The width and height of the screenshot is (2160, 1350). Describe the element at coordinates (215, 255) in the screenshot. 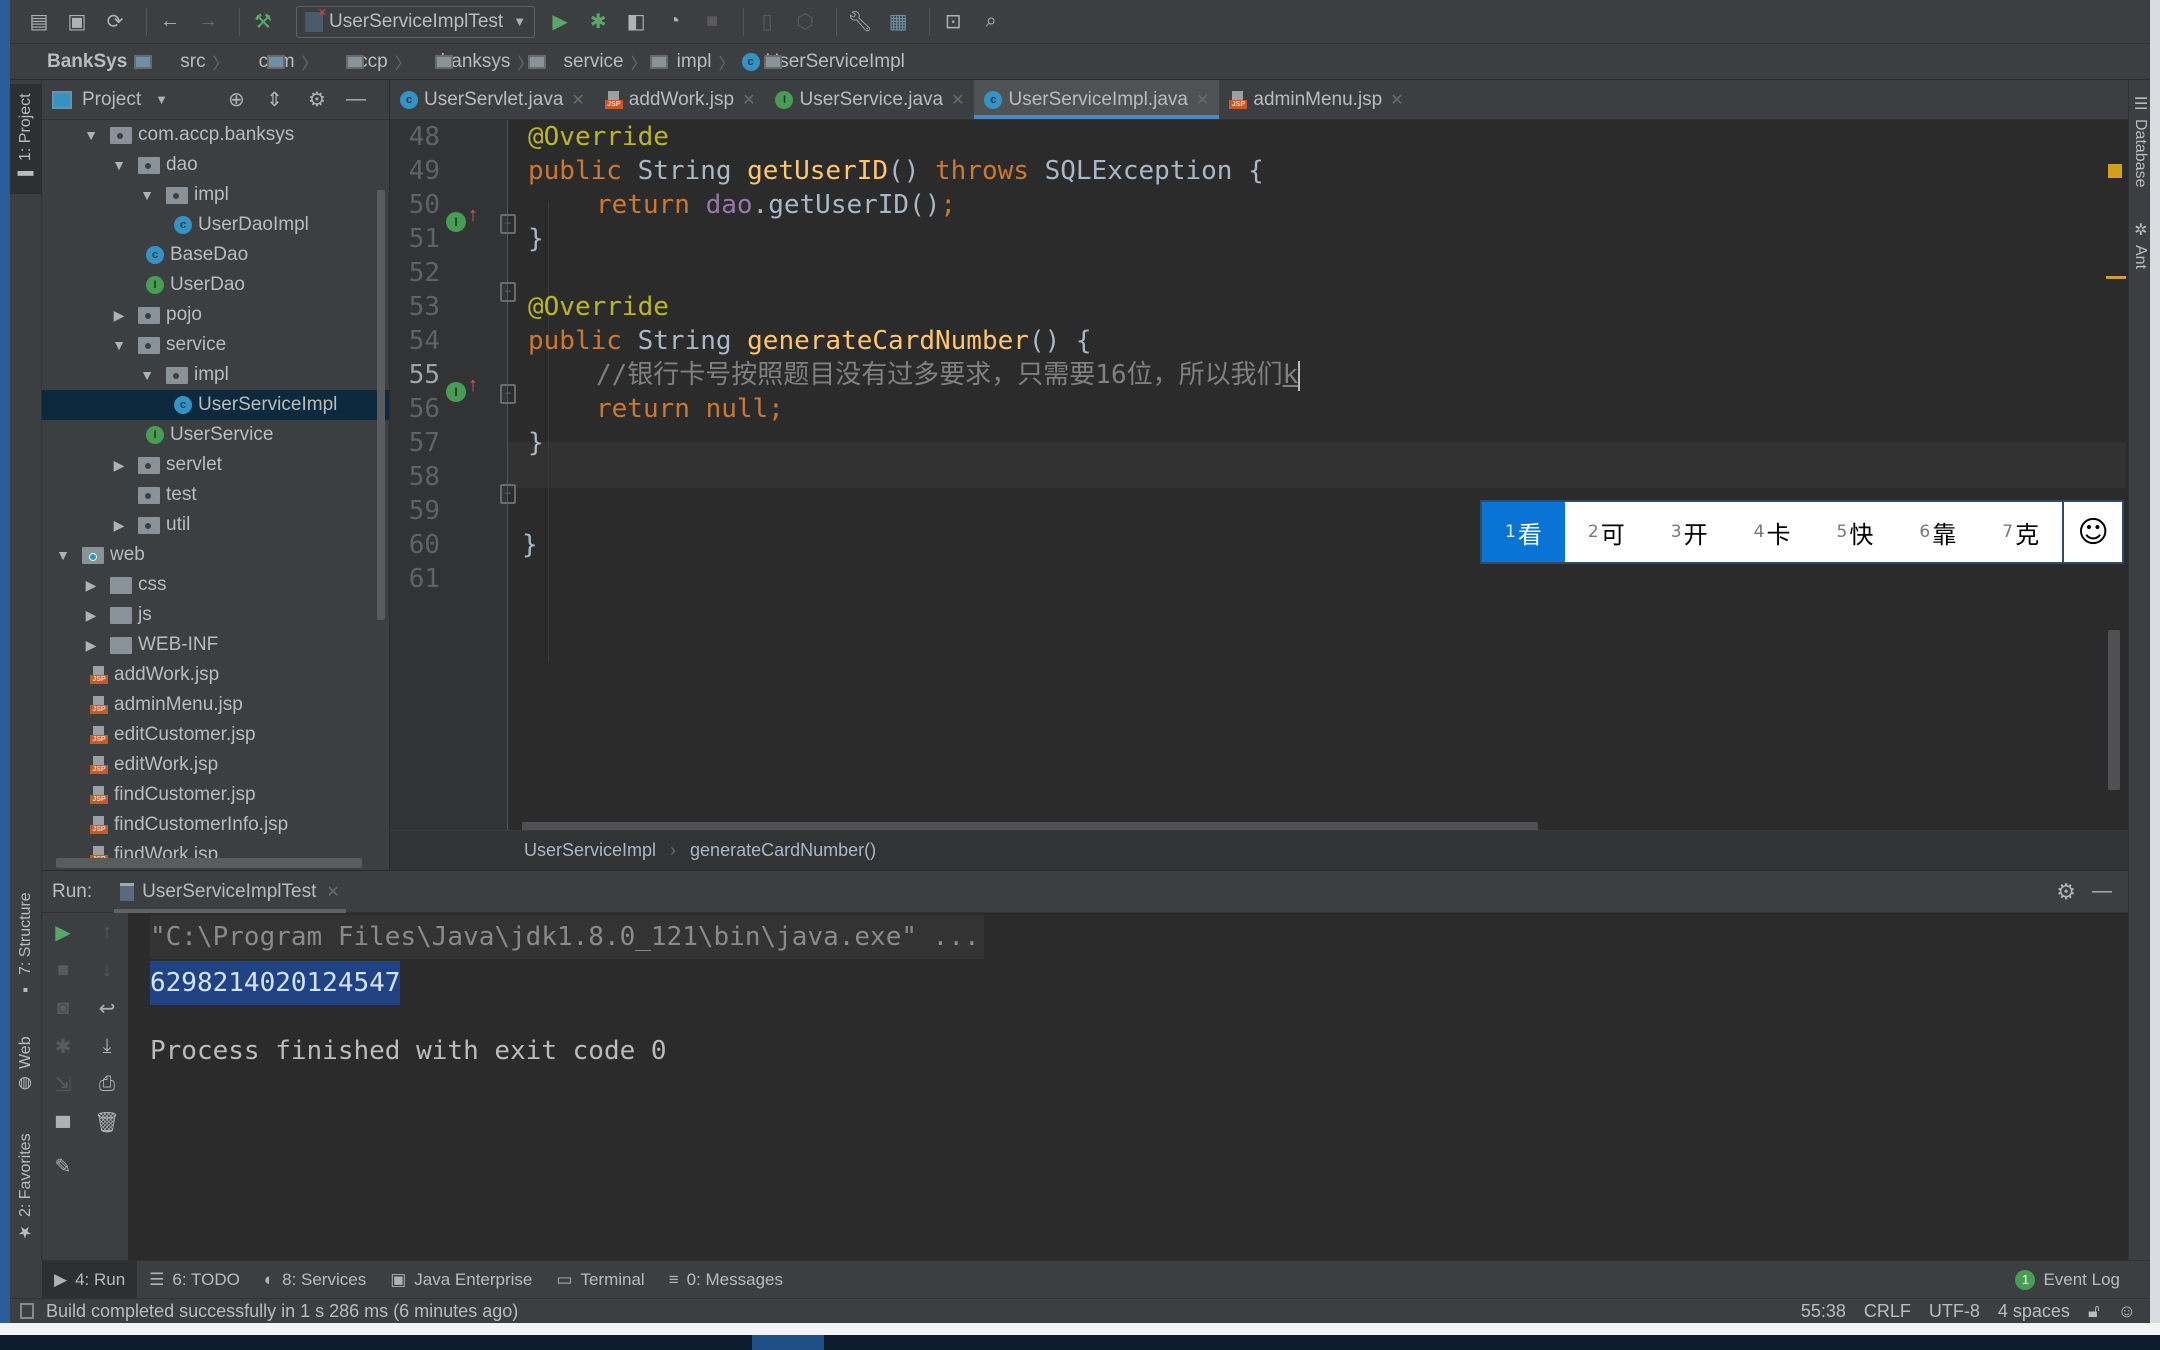

I see `tree-item: c BaseDao` at that location.